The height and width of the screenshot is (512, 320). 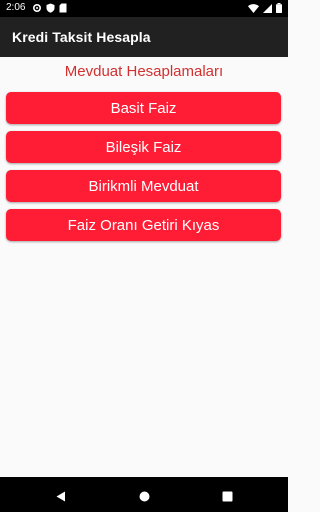 I want to click on status-time: 2:06, so click(x=16, y=7).